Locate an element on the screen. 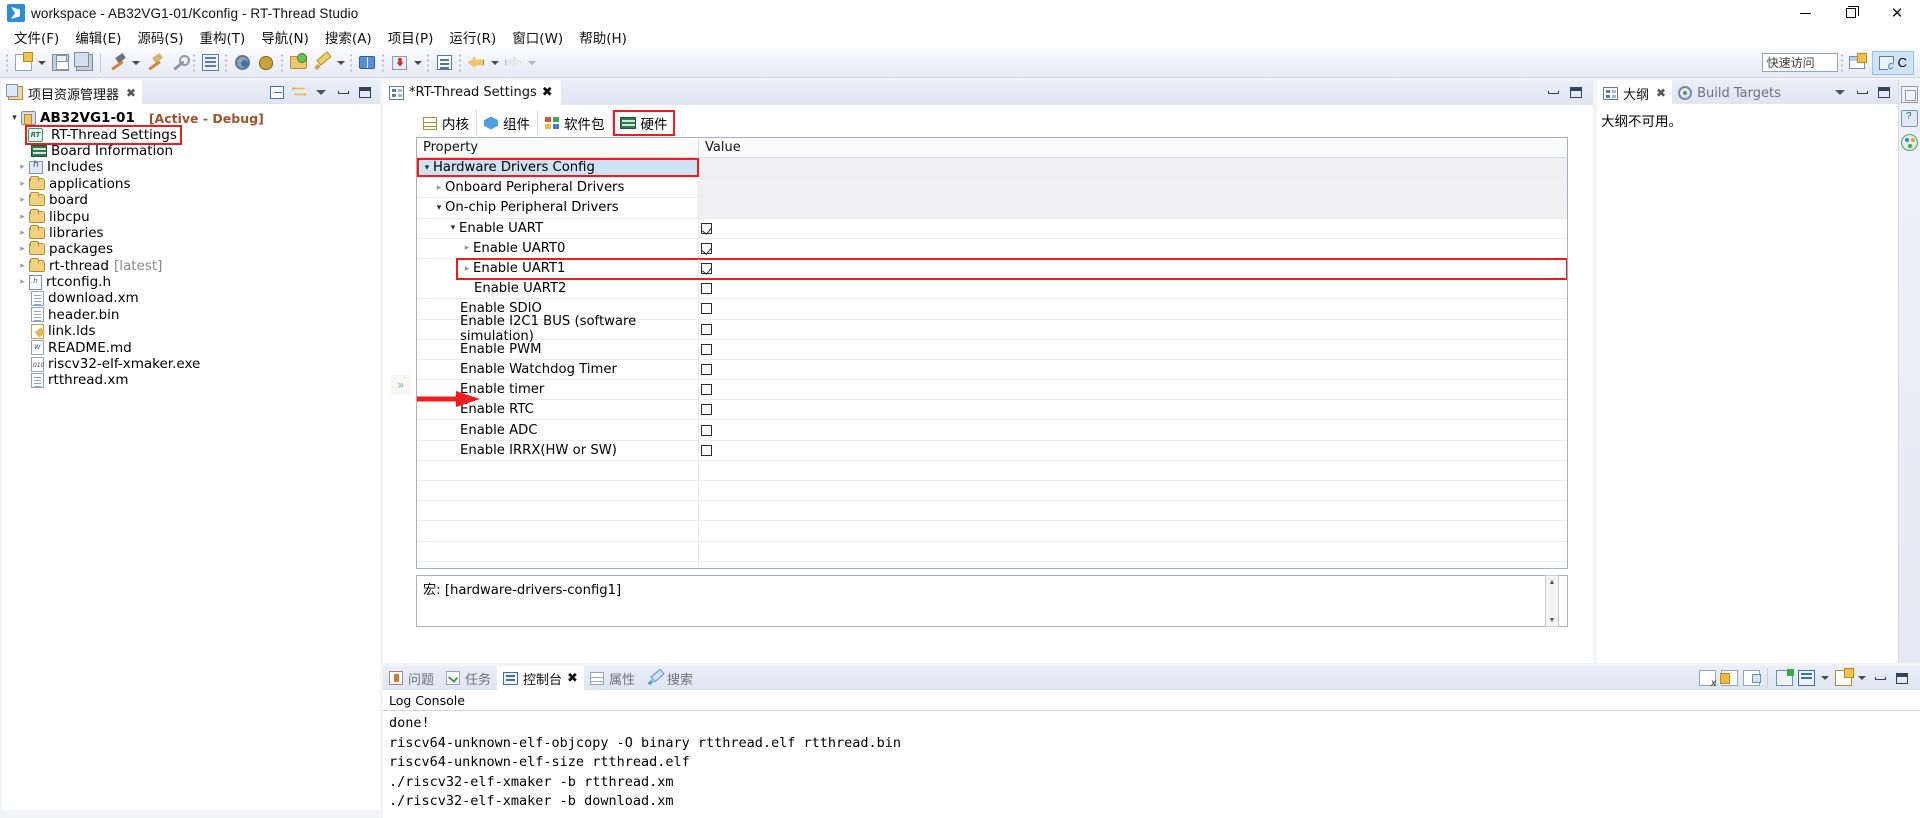 This screenshot has height=818, width=1920. edit-button is located at coordinates (322, 63).